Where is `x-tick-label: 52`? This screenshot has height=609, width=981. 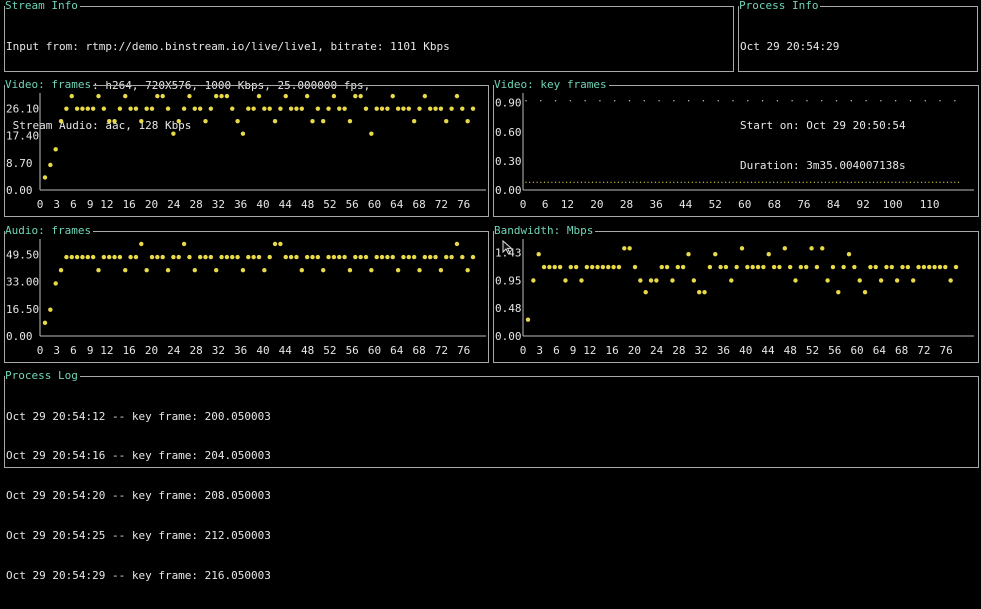
x-tick-label: 52 is located at coordinates (329, 204).